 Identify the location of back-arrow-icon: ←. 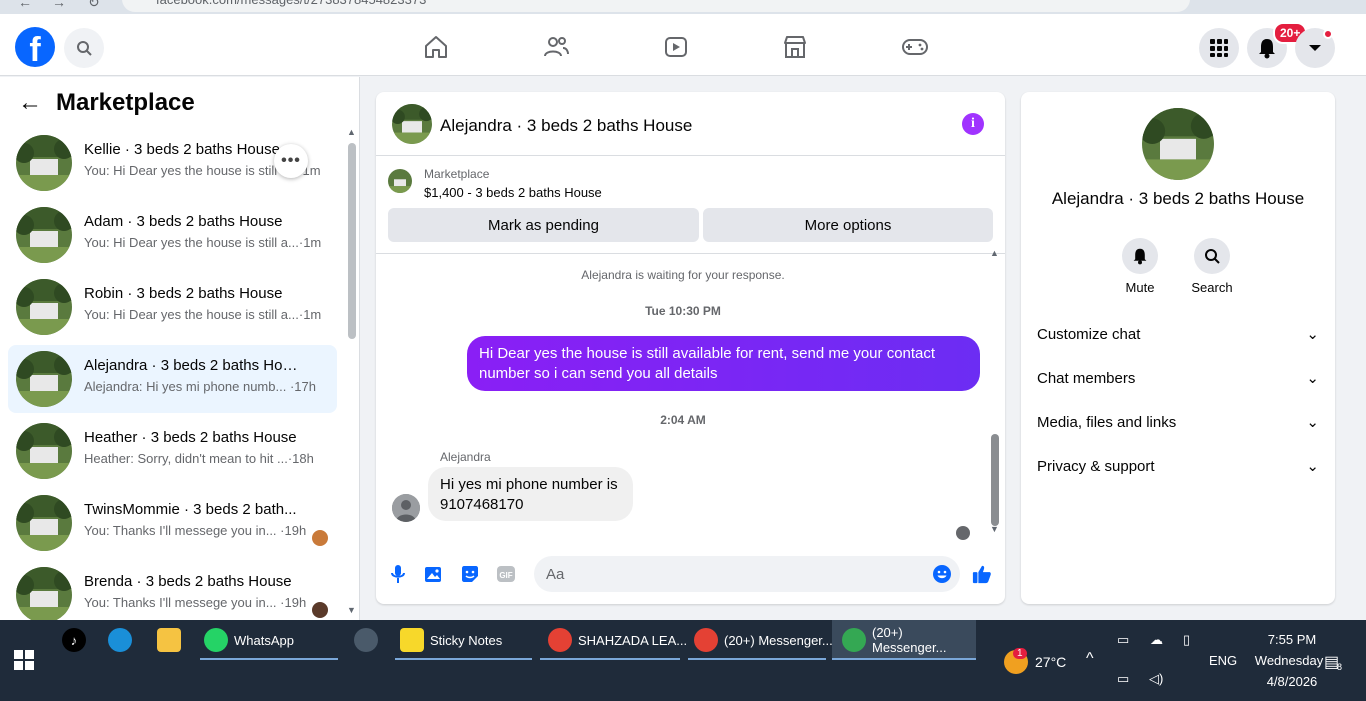
(30, 103).